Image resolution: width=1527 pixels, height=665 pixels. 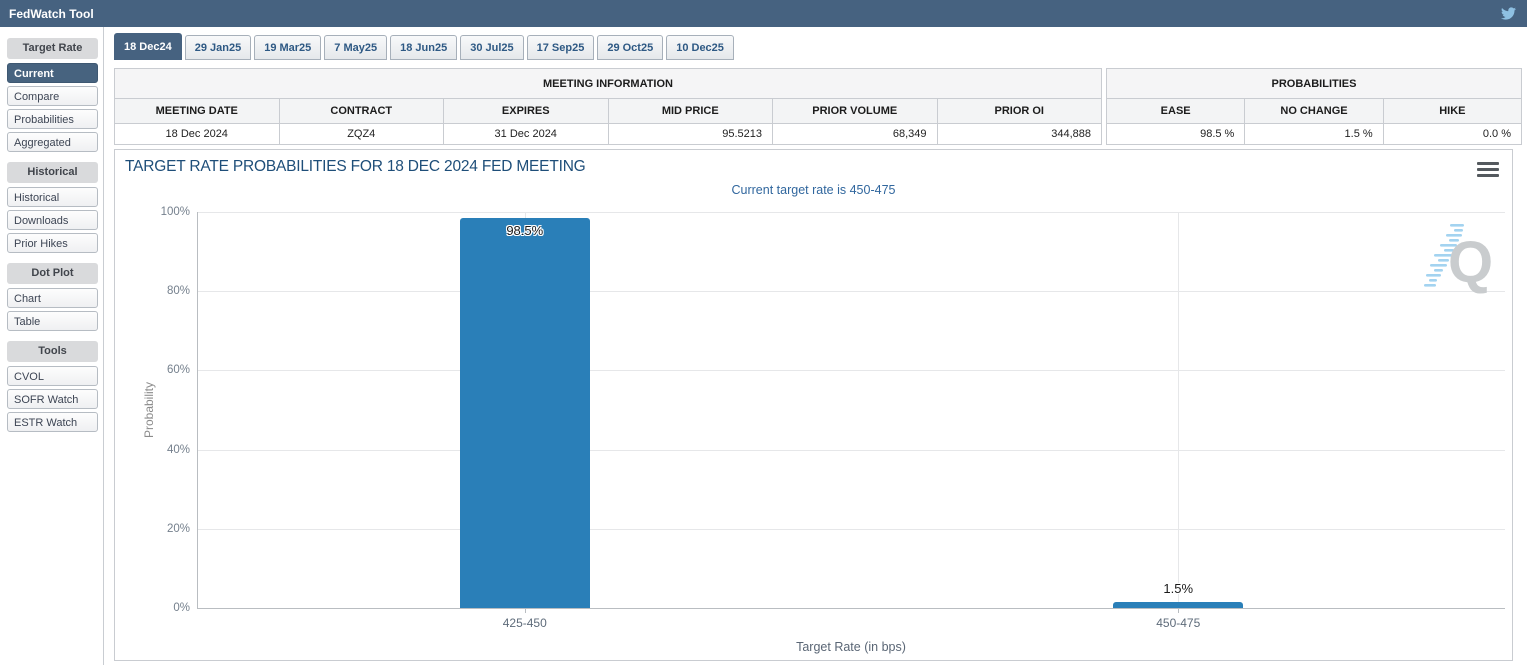 What do you see at coordinates (148, 46) in the screenshot?
I see `tab-18-dec24: 18 Dec24` at bounding box center [148, 46].